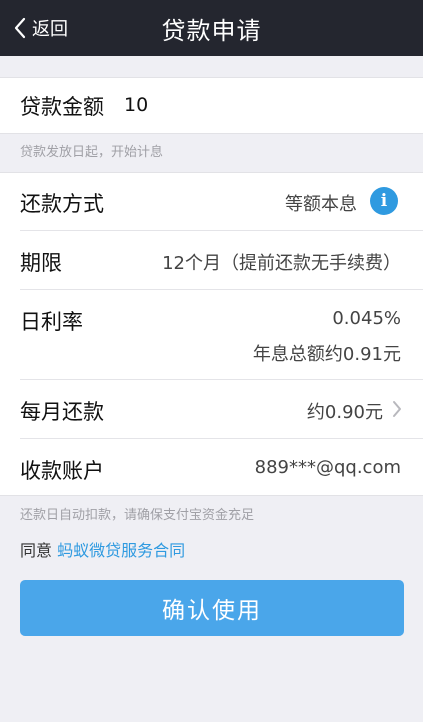 Image resolution: width=423 pixels, height=722 pixels. Describe the element at coordinates (281, 263) in the screenshot. I see `term-value: 12个月（提前还款无手续费）` at that location.